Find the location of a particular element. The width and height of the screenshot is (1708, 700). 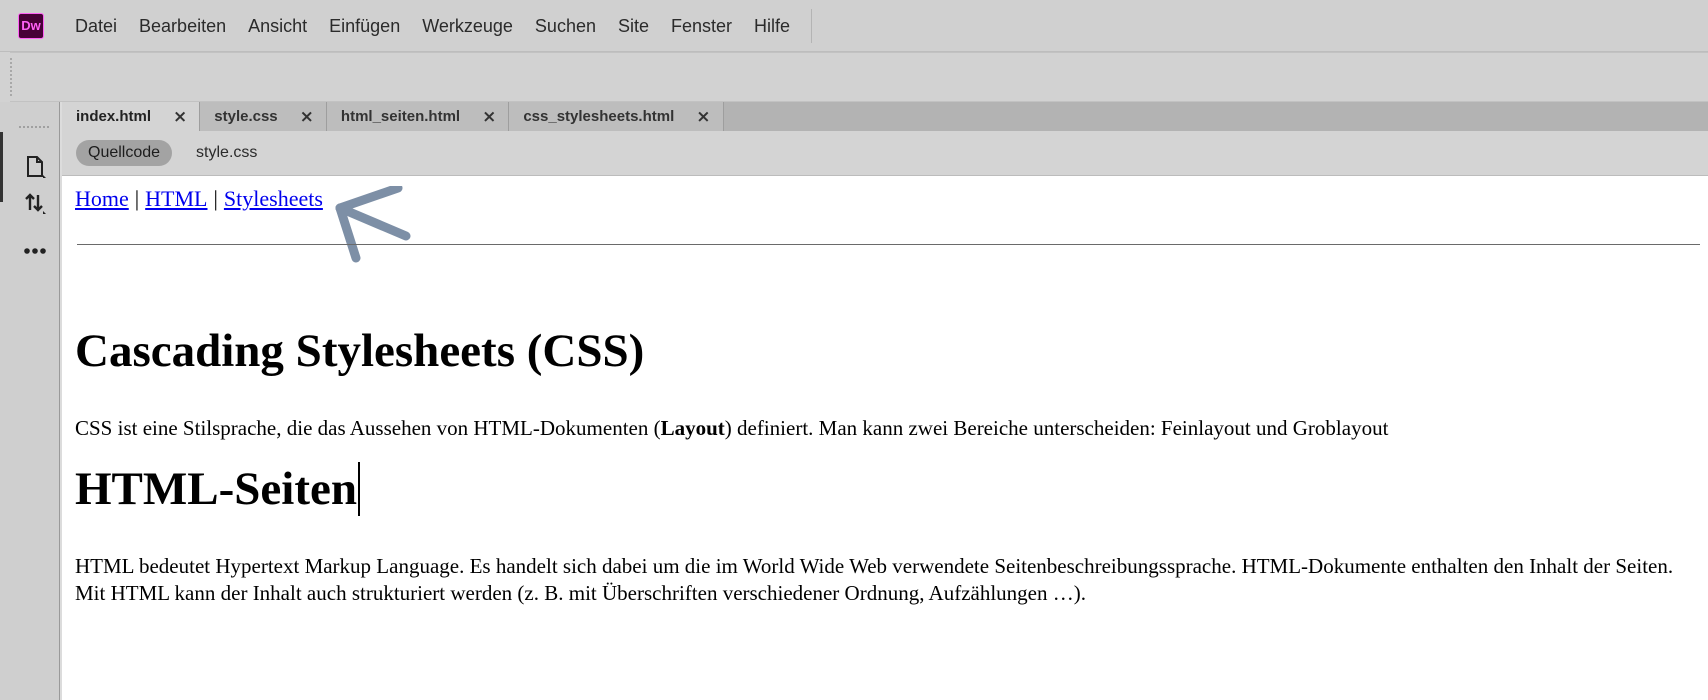

menu-suchen: Suchen is located at coordinates (565, 26).